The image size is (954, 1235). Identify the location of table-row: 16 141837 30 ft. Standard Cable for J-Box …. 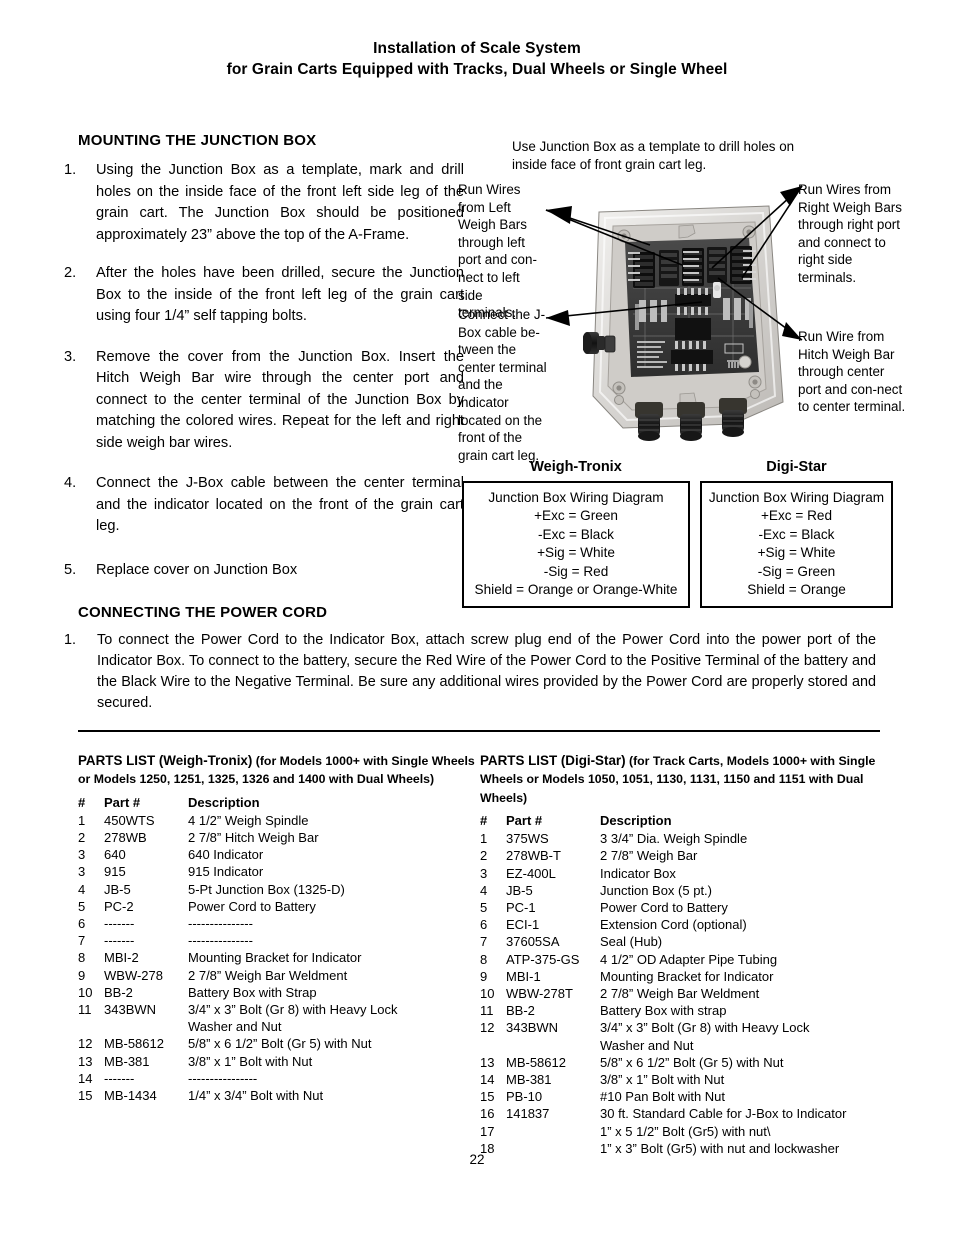
(690, 1113).